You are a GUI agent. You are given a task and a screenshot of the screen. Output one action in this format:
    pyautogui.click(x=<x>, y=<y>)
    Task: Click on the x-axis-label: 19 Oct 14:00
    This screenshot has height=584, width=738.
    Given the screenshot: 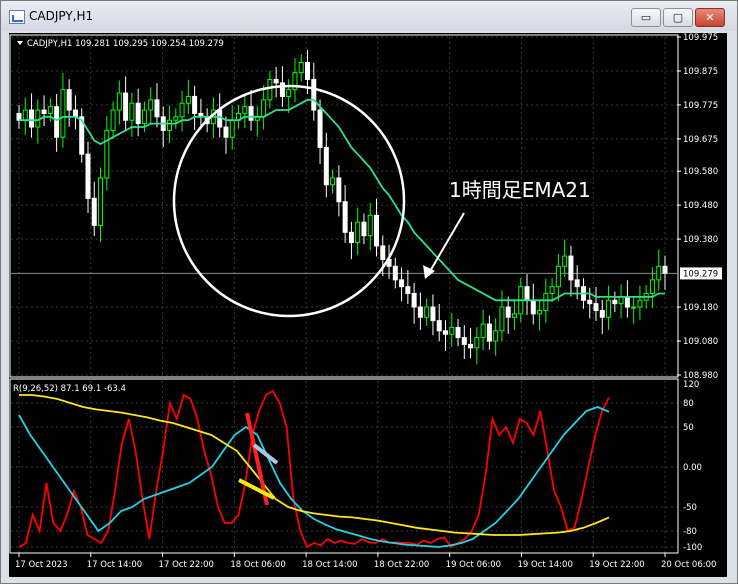 What is the action you would take?
    pyautogui.click(x=544, y=565)
    